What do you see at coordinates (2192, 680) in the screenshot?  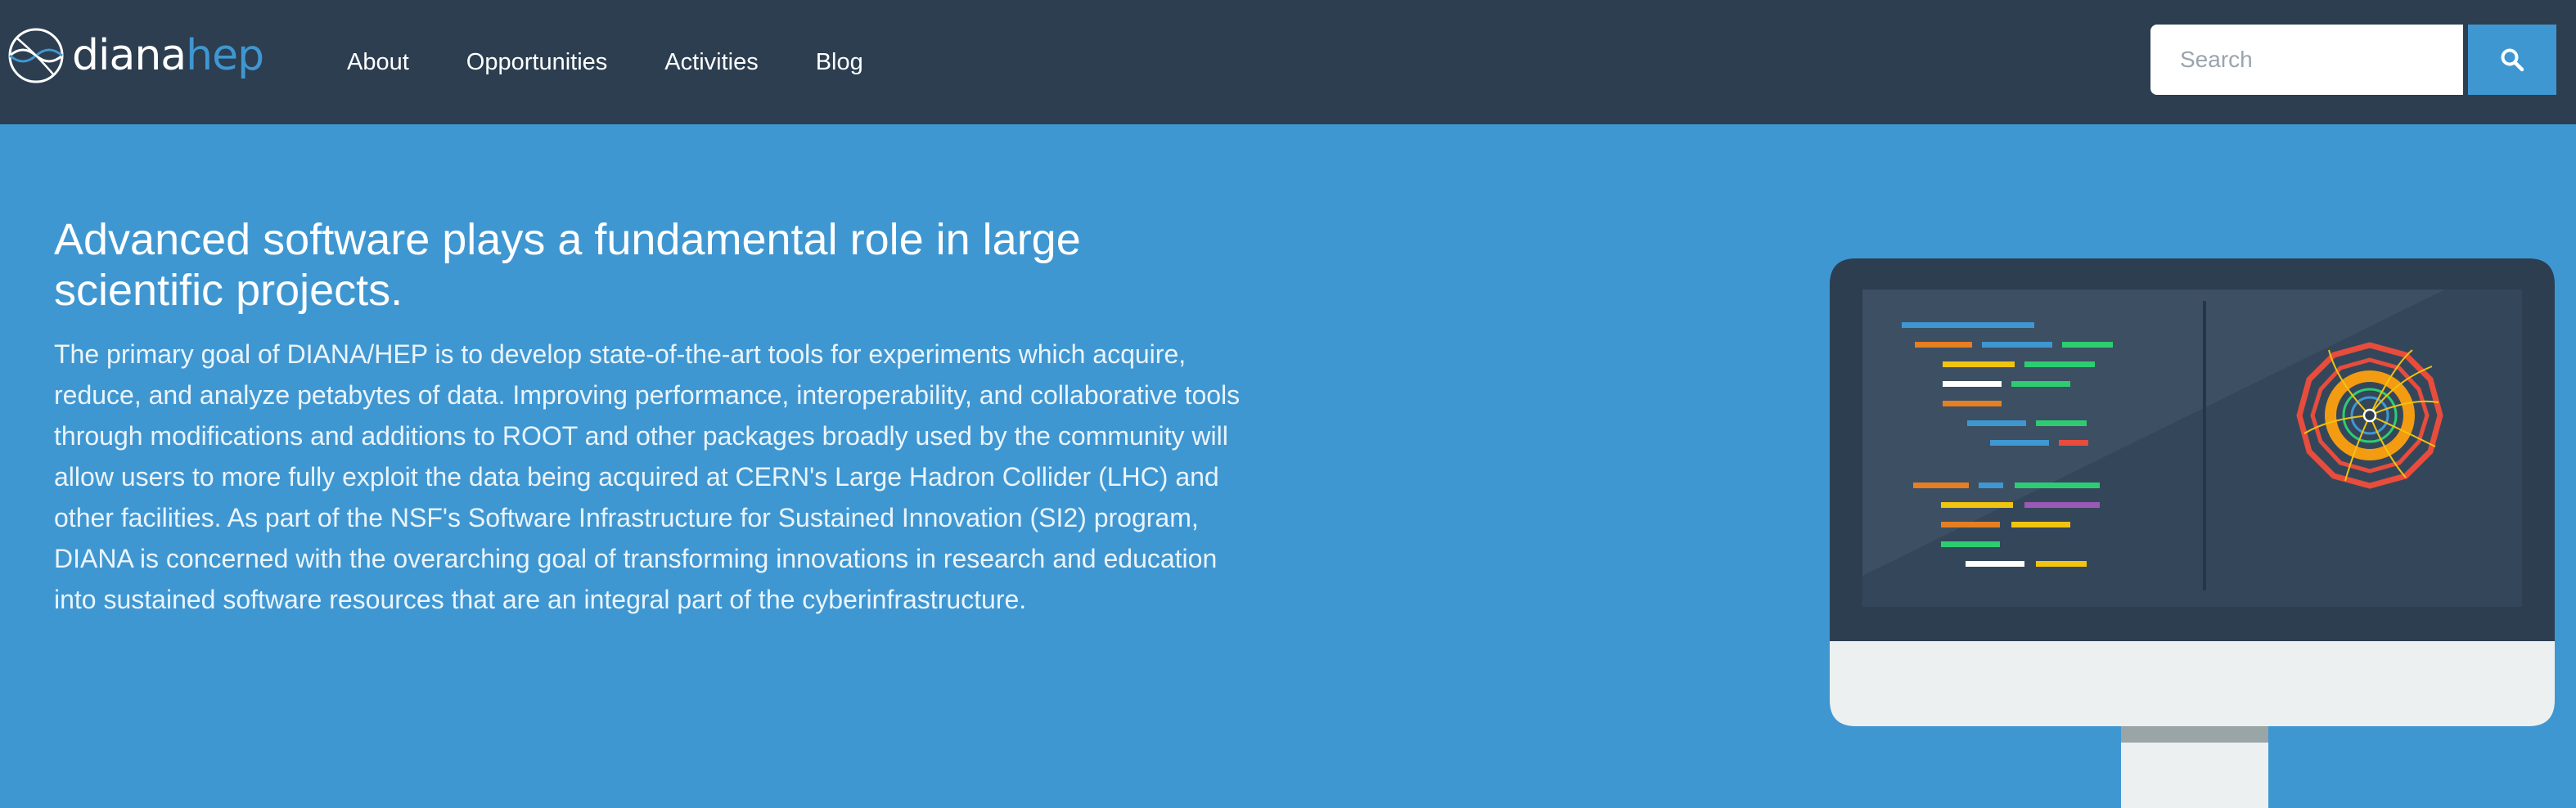 I see `monitor-chin` at bounding box center [2192, 680].